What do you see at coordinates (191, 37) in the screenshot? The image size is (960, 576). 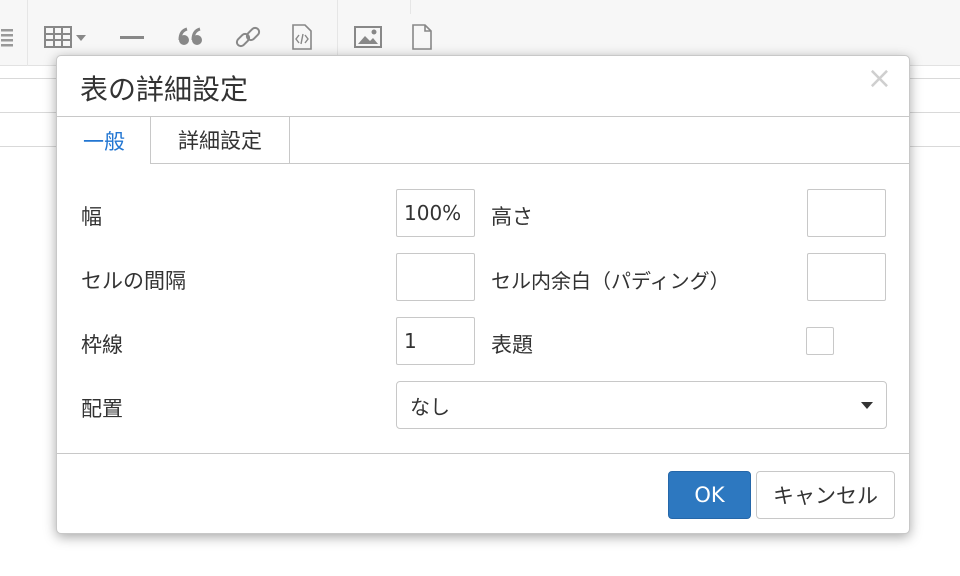 I see `blockquote-icon` at bounding box center [191, 37].